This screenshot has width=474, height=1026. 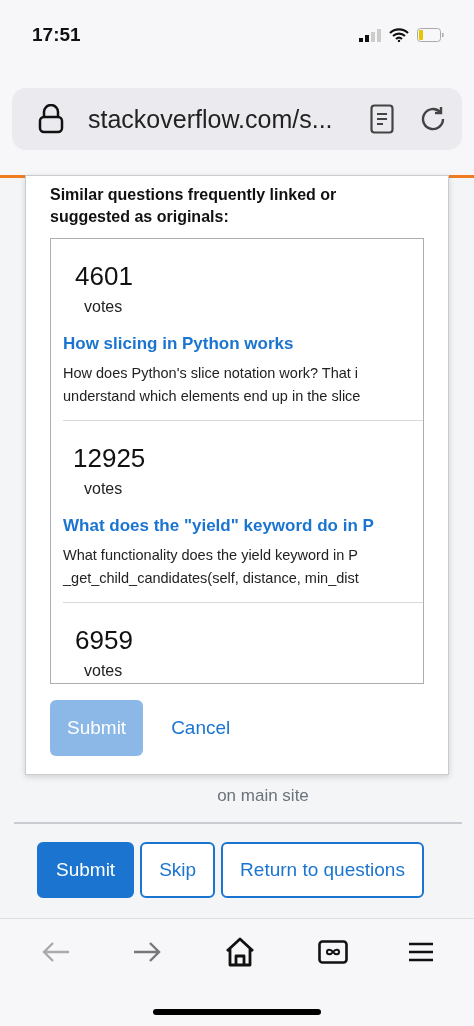 What do you see at coordinates (104, 640) in the screenshot?
I see `vote-count: 6959` at bounding box center [104, 640].